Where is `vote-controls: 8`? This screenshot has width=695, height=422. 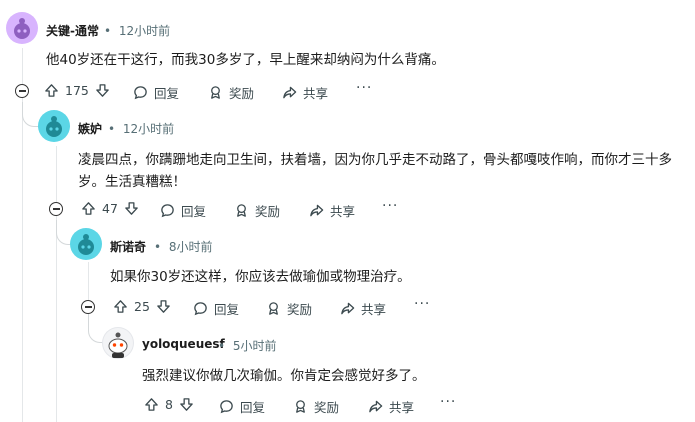 vote-controls: 8 is located at coordinates (169, 404).